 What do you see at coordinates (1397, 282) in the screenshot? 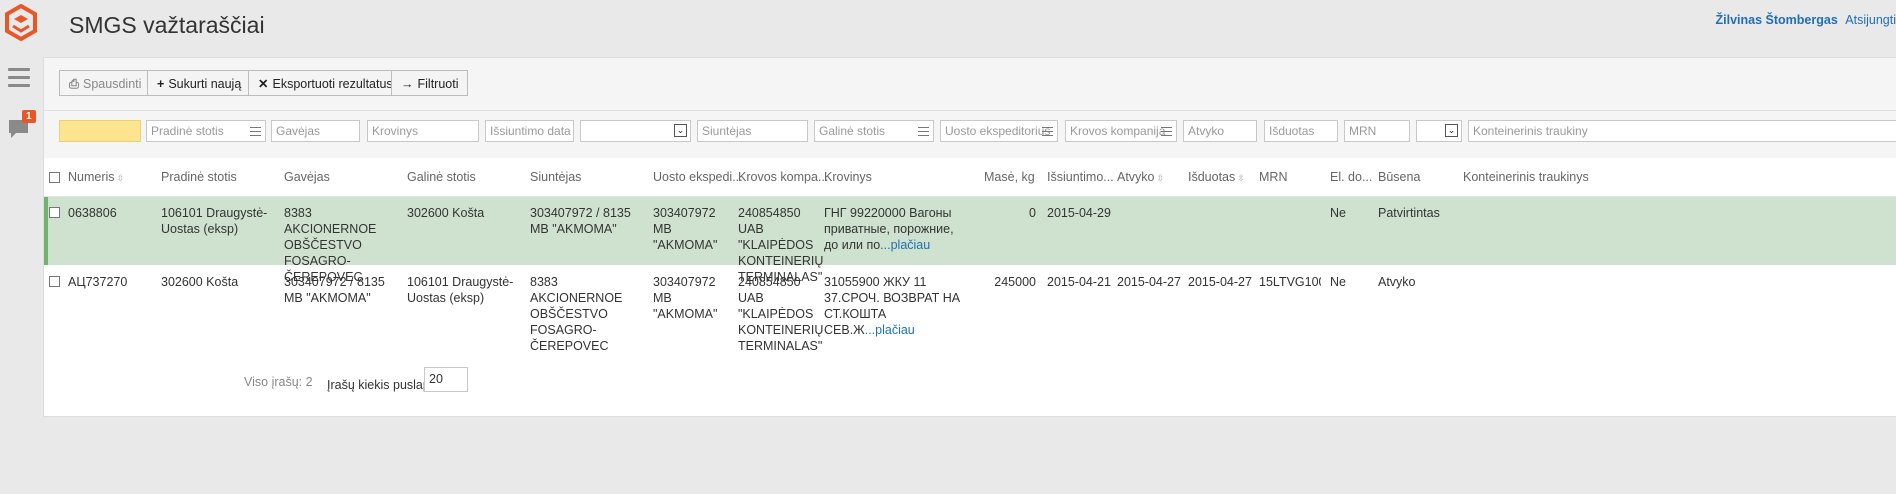
I see `cell-status: Atvyko` at bounding box center [1397, 282].